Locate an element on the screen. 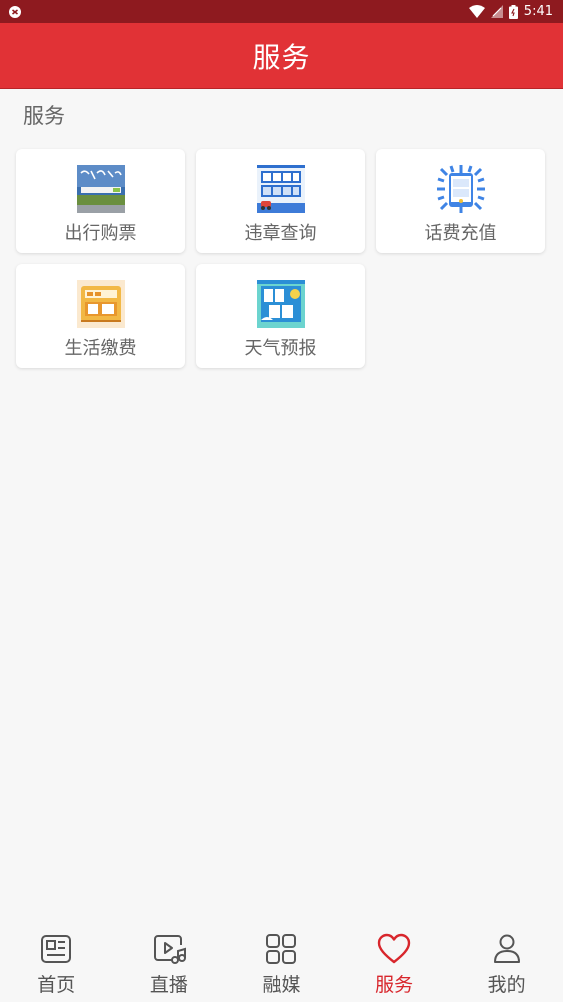 The height and width of the screenshot is (1002, 563). service-card-phone-recharge: 话费充值 is located at coordinates (460, 201).